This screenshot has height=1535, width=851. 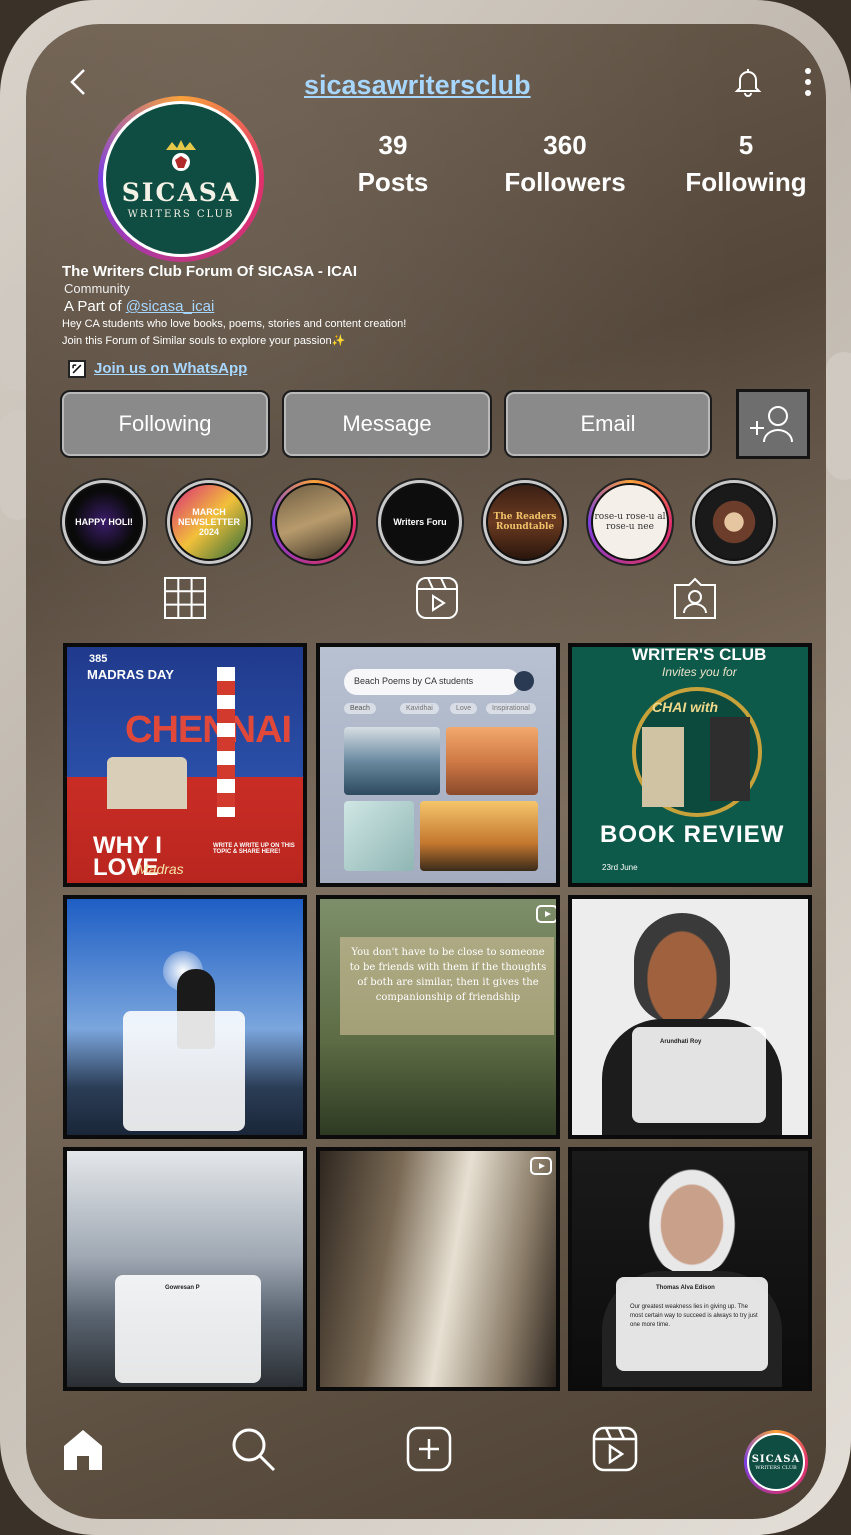 What do you see at coordinates (393, 182) in the screenshot?
I see `stat-label: Posts` at bounding box center [393, 182].